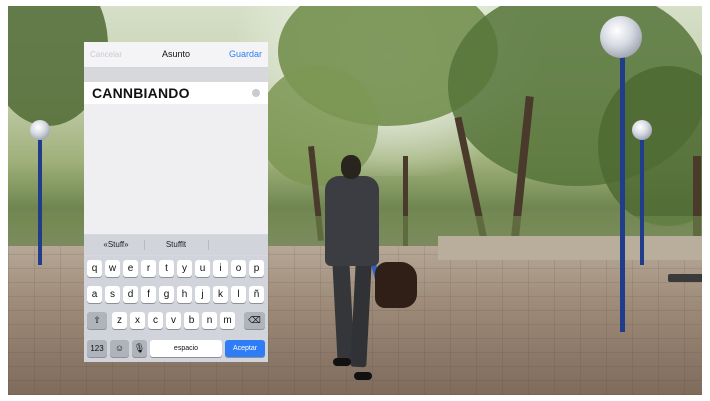 The height and width of the screenshot is (401, 710). What do you see at coordinates (112, 294) in the screenshot?
I see `key-s: s` at bounding box center [112, 294].